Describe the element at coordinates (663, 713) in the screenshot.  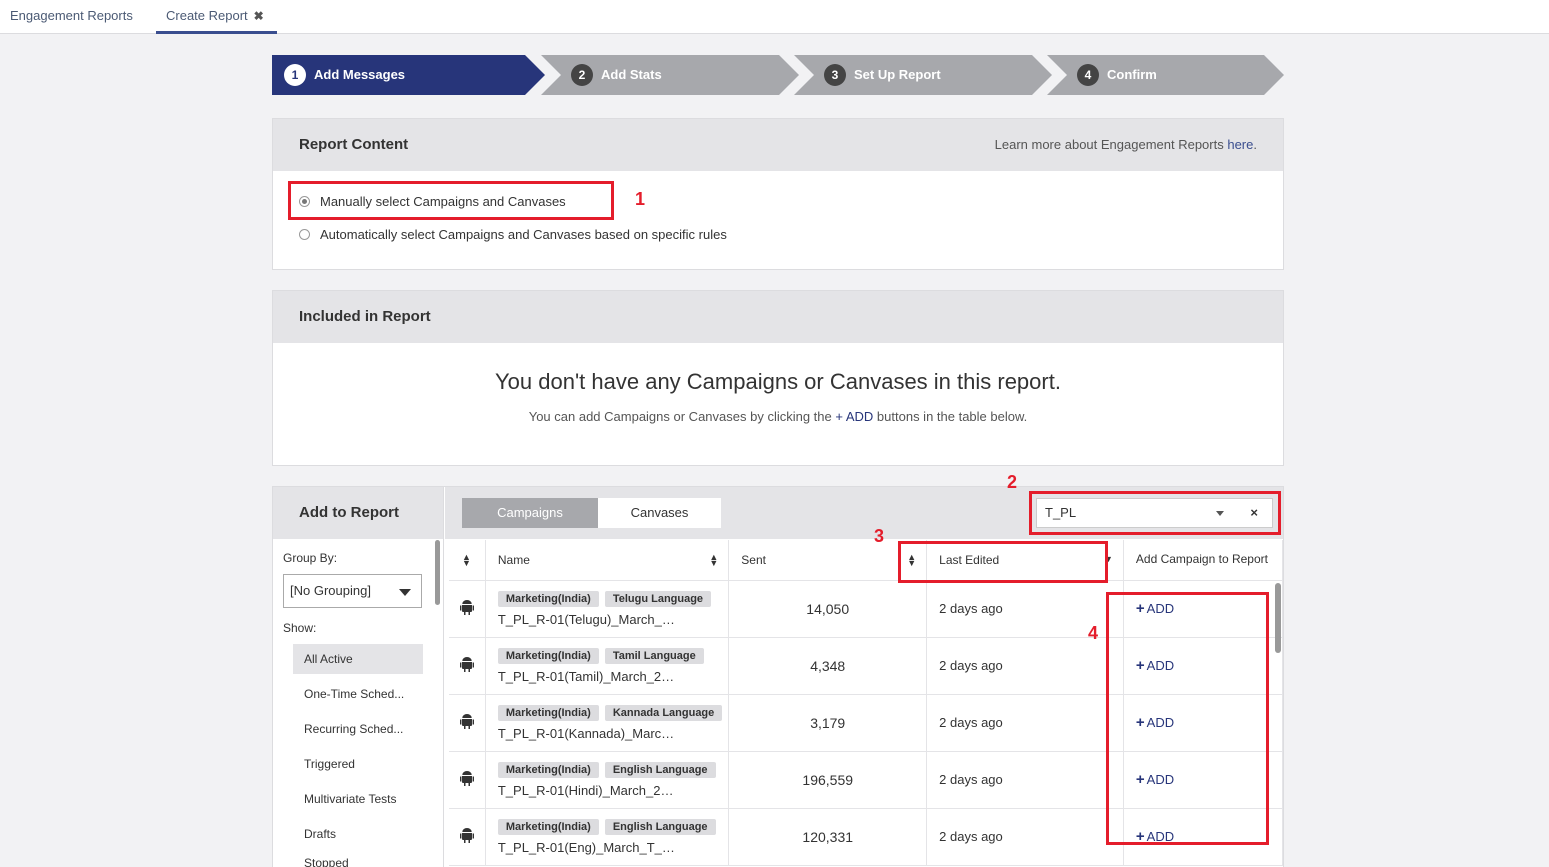
I see `language-tag: Kannada Language` at that location.